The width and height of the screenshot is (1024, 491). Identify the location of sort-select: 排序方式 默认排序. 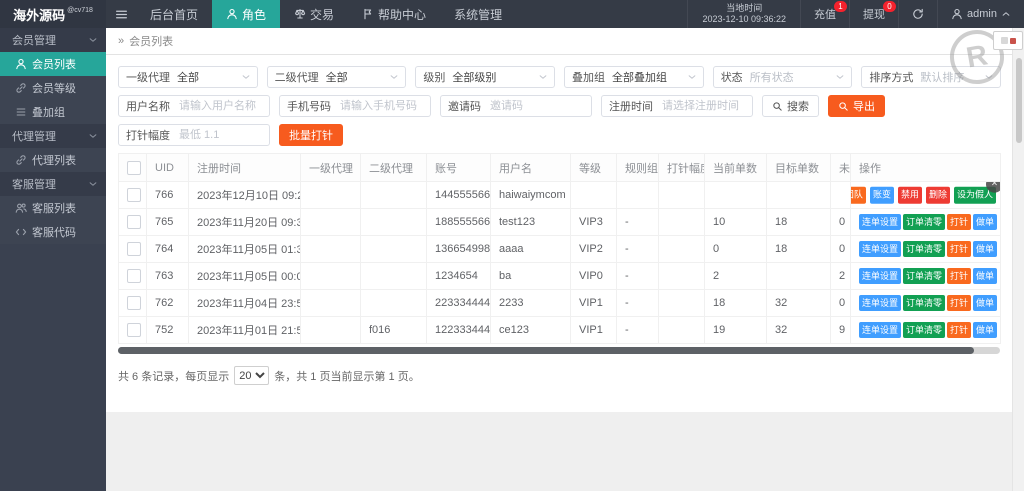
(931, 77).